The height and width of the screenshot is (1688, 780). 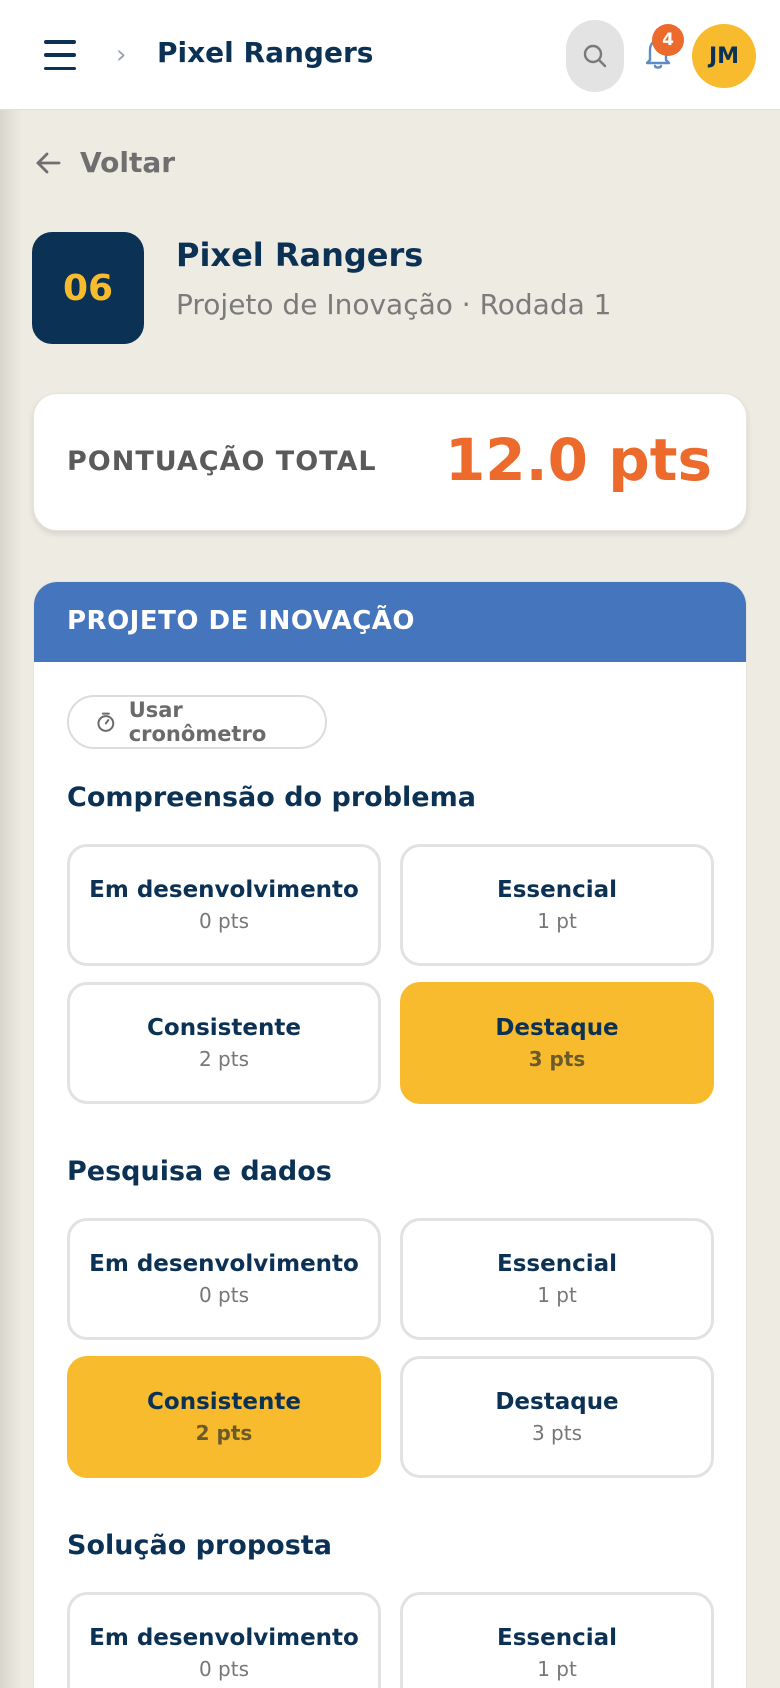 I want to click on total-score-label: PONTUAÇÃO TOTAL, so click(x=222, y=461).